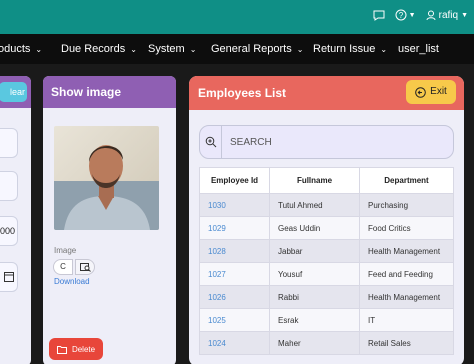 This screenshot has height=364, width=474. I want to click on fullname-cell: Maher, so click(314, 343).